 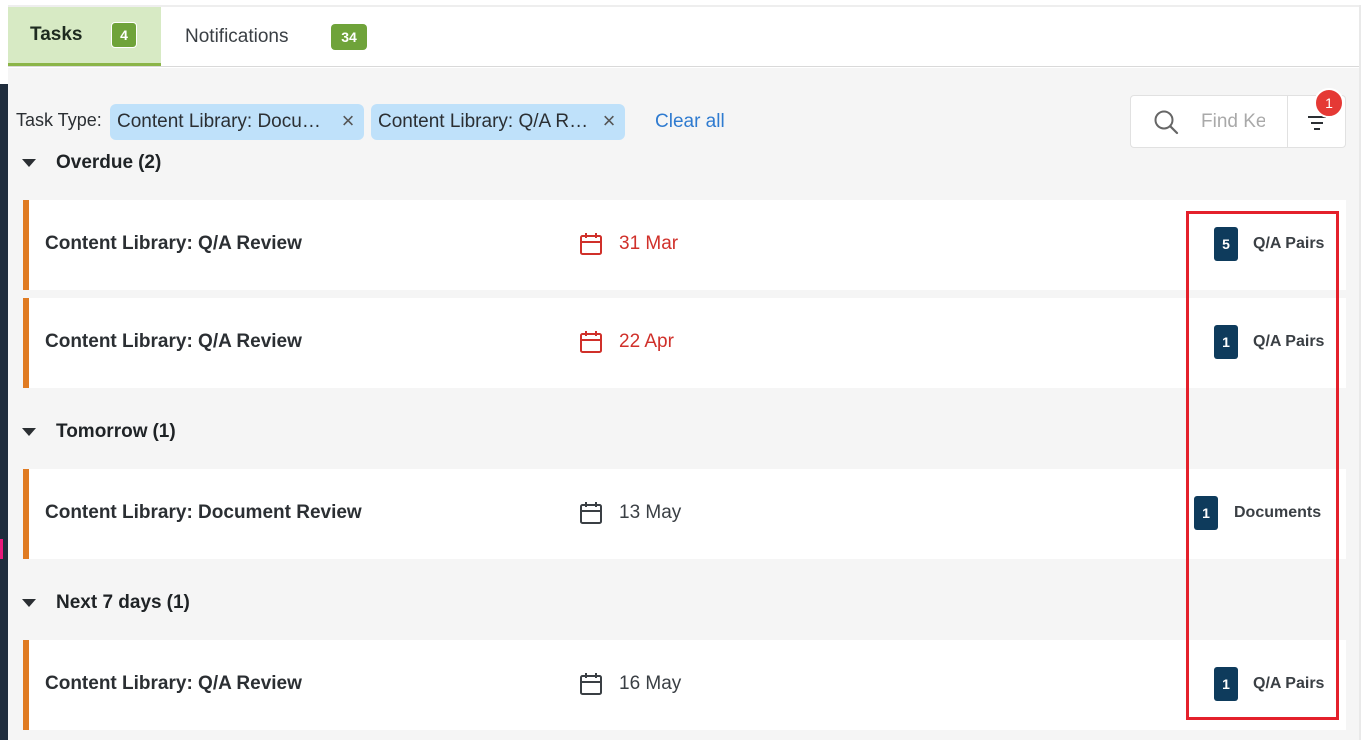 What do you see at coordinates (109, 602) in the screenshot?
I see `group-title: Next 7 days` at bounding box center [109, 602].